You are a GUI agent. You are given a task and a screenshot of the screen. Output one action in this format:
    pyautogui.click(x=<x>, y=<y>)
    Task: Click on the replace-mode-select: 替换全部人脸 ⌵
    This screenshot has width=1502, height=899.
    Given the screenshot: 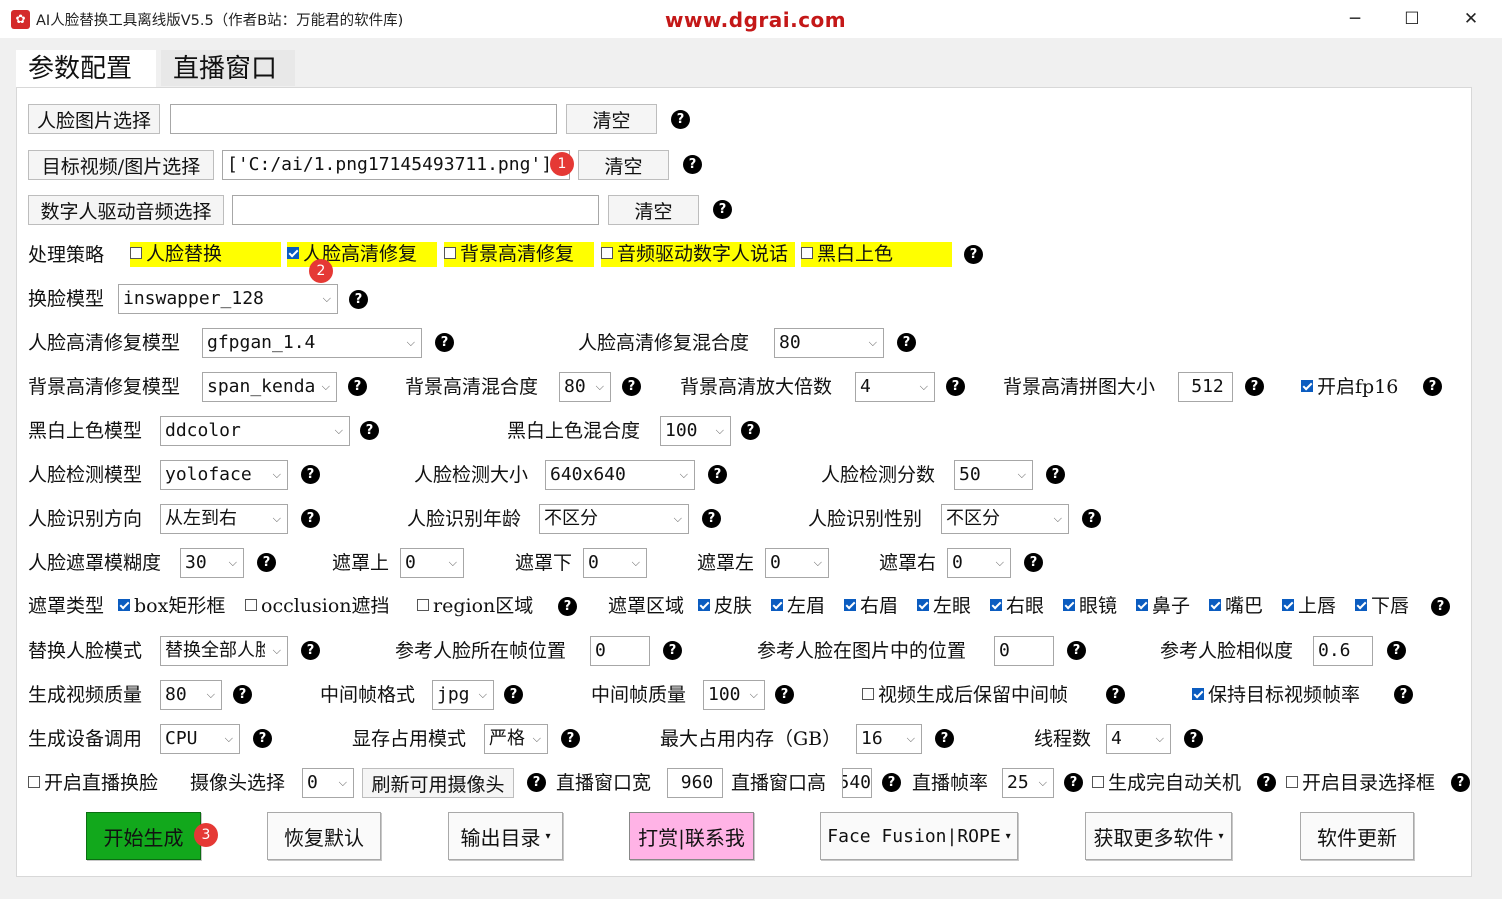 What is the action you would take?
    pyautogui.click(x=224, y=651)
    